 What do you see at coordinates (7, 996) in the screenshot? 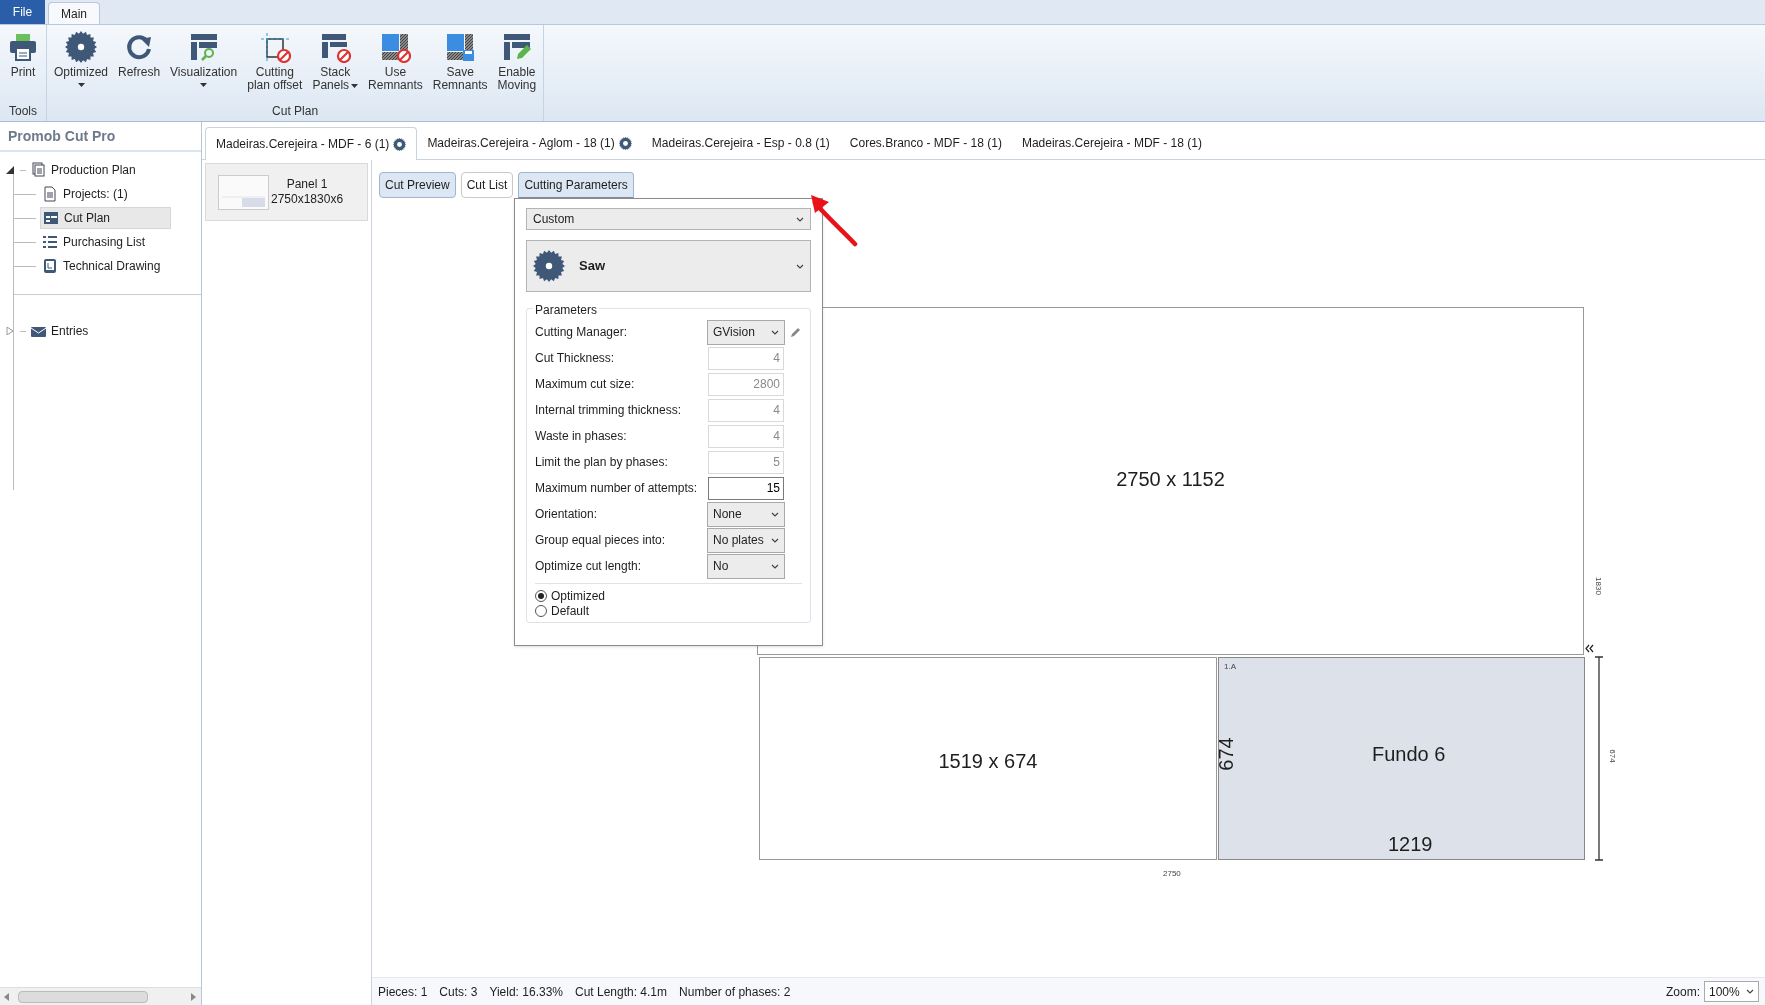
I see `scroll-left-icon` at bounding box center [7, 996].